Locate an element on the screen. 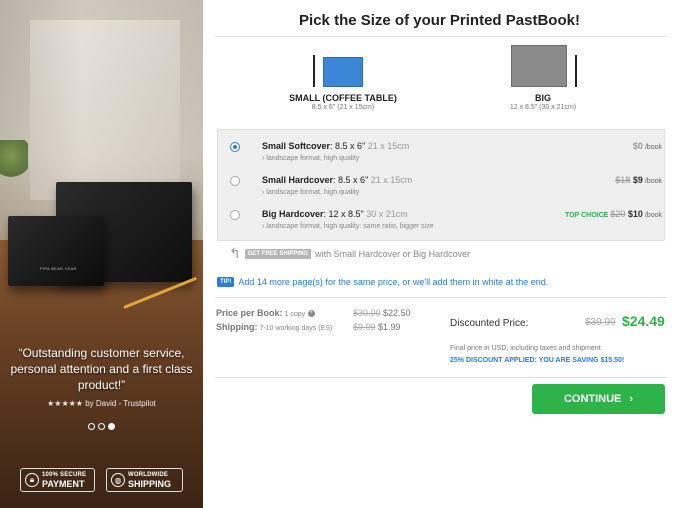 This screenshot has width=676, height=508. secure-payment-badge: 🔒︎ 100% SECURE PAYMENT is located at coordinates (57, 480).